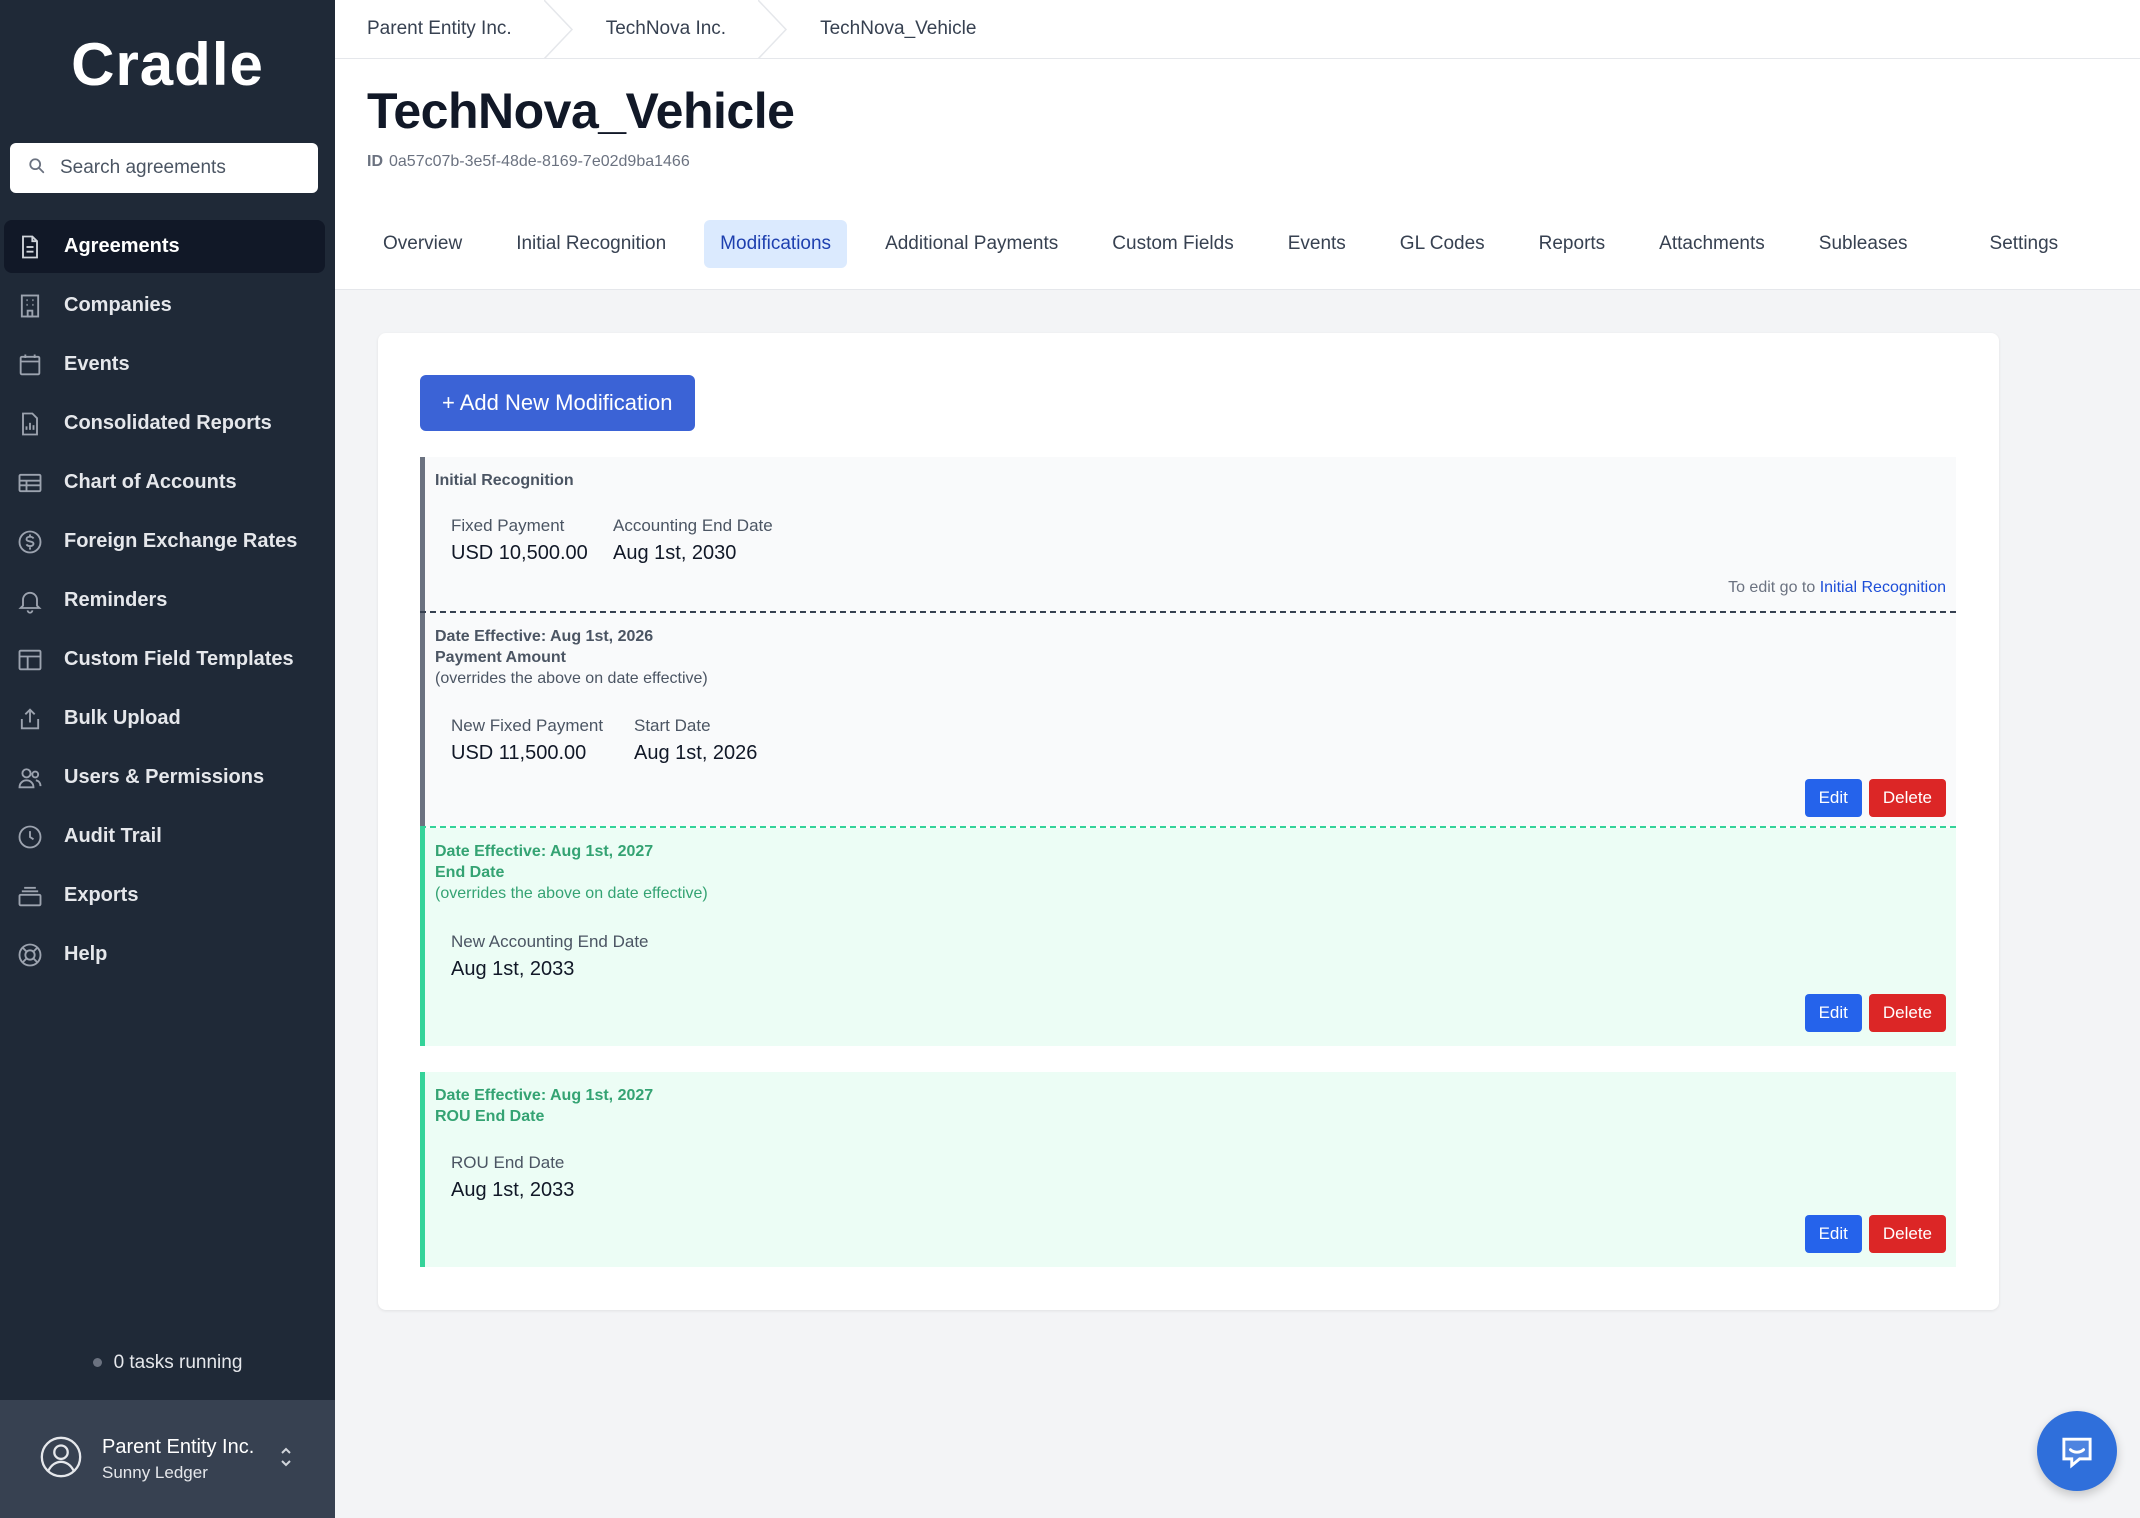 This screenshot has height=1518, width=2140. Describe the element at coordinates (1172, 244) in the screenshot. I see `tab-custom-fields: Custom Fields` at that location.